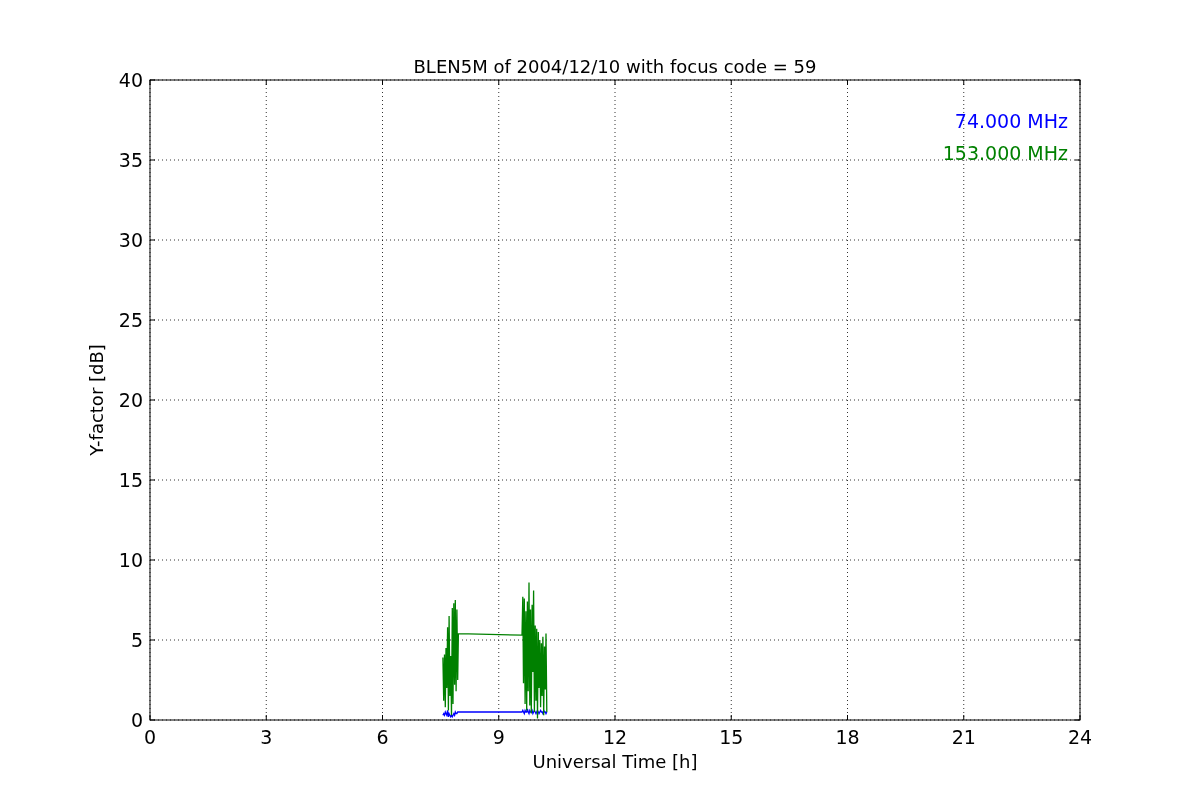 This screenshot has height=800, width=1200. I want to click on y-tick-label: 20, so click(130, 400).